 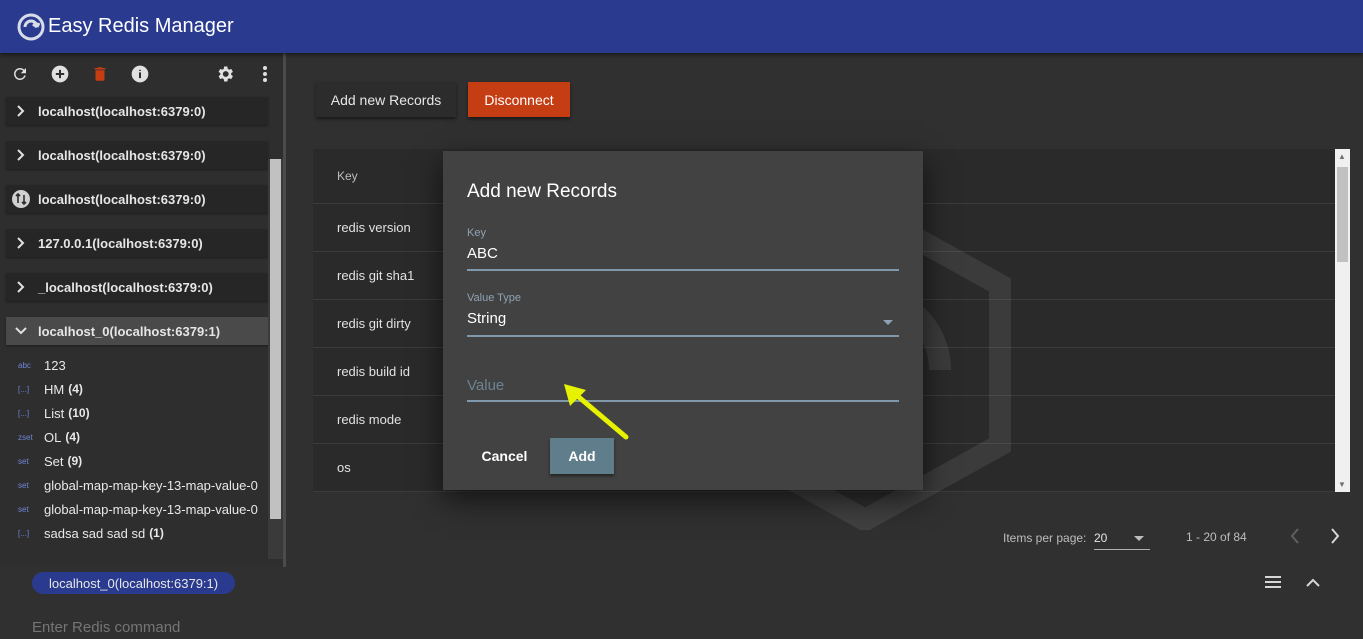 What do you see at coordinates (386, 99) in the screenshot?
I see `add-new-records-button: Add new Records` at bounding box center [386, 99].